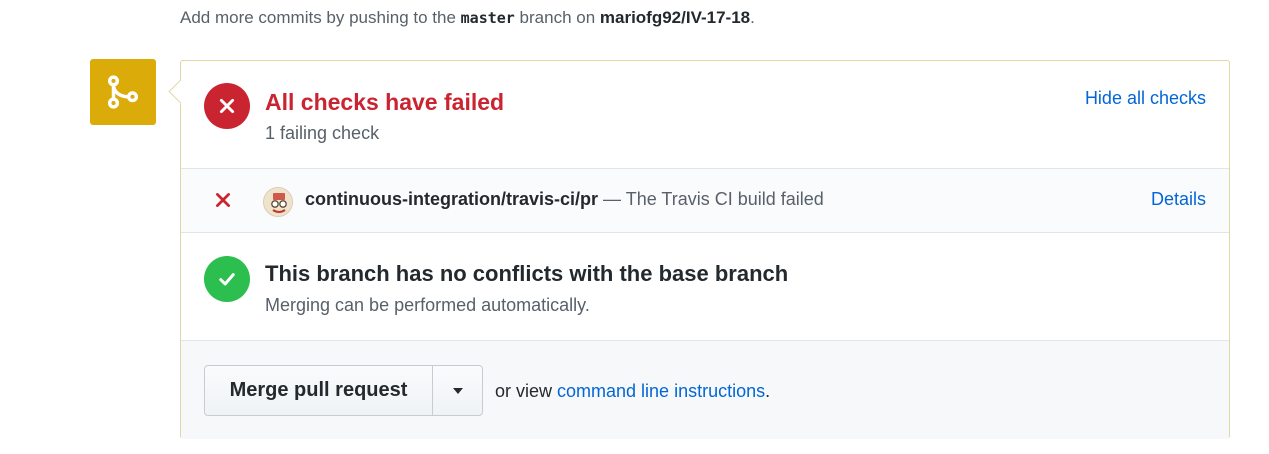 This screenshot has width=1269, height=454. I want to click on check-status-text: — The Travis CI build failed, so click(711, 199).